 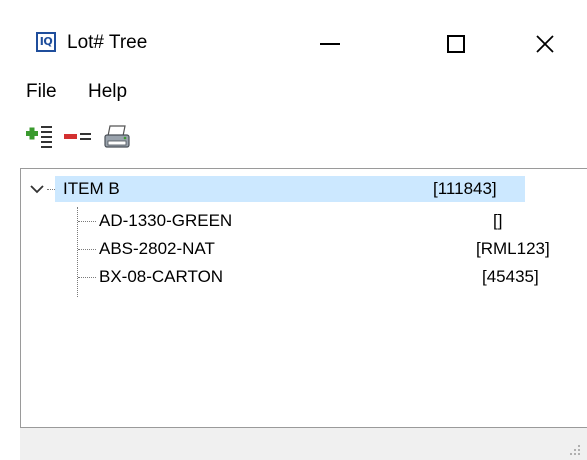 What do you see at coordinates (301, 277) in the screenshot?
I see `tree-node-child: BX-08-CARTON [45435]` at bounding box center [301, 277].